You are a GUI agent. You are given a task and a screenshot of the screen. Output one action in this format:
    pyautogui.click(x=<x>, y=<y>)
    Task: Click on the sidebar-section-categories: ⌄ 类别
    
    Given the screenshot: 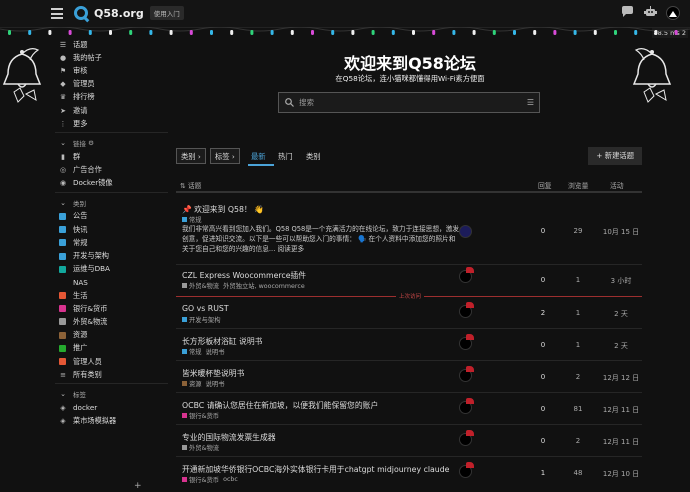 What is the action you would take?
    pyautogui.click(x=111, y=203)
    